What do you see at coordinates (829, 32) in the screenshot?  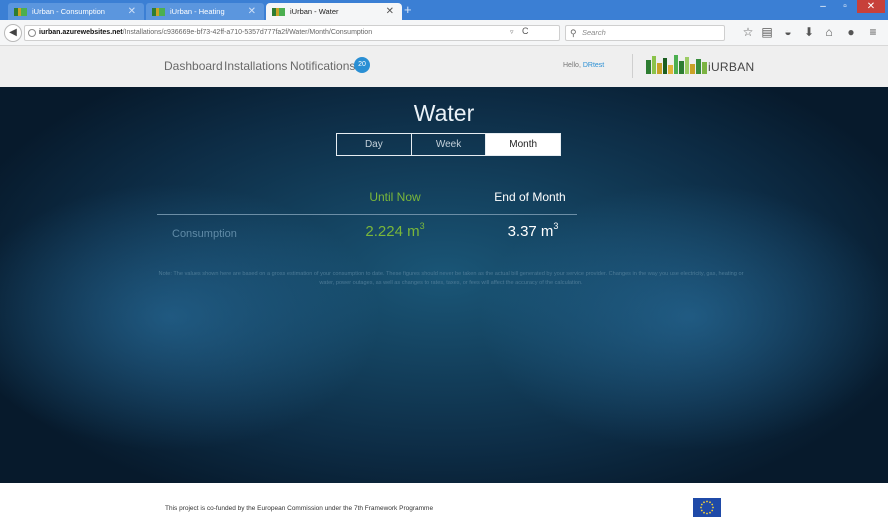 I see `home-icon: ⌂` at bounding box center [829, 32].